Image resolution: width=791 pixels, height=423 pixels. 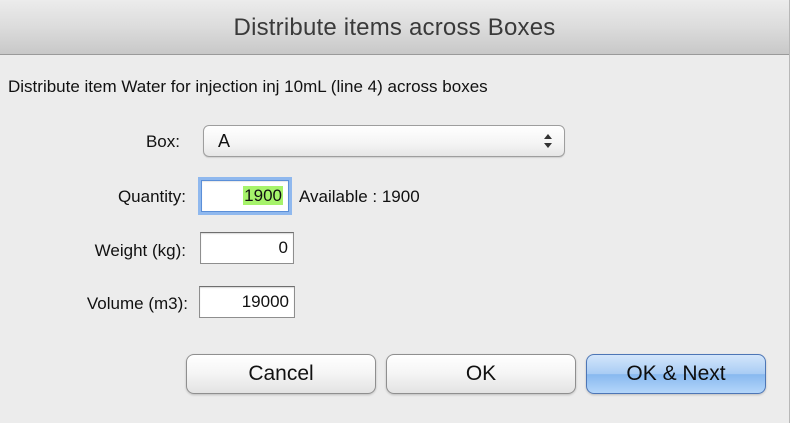 I want to click on title-bar: Distribute items across Boxes, so click(x=394, y=27).